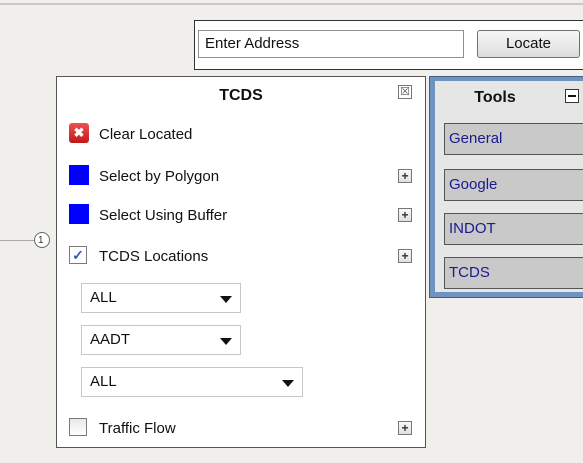 This screenshot has width=583, height=463. I want to click on tcds-locations-label: TCDS Locations, so click(154, 256).